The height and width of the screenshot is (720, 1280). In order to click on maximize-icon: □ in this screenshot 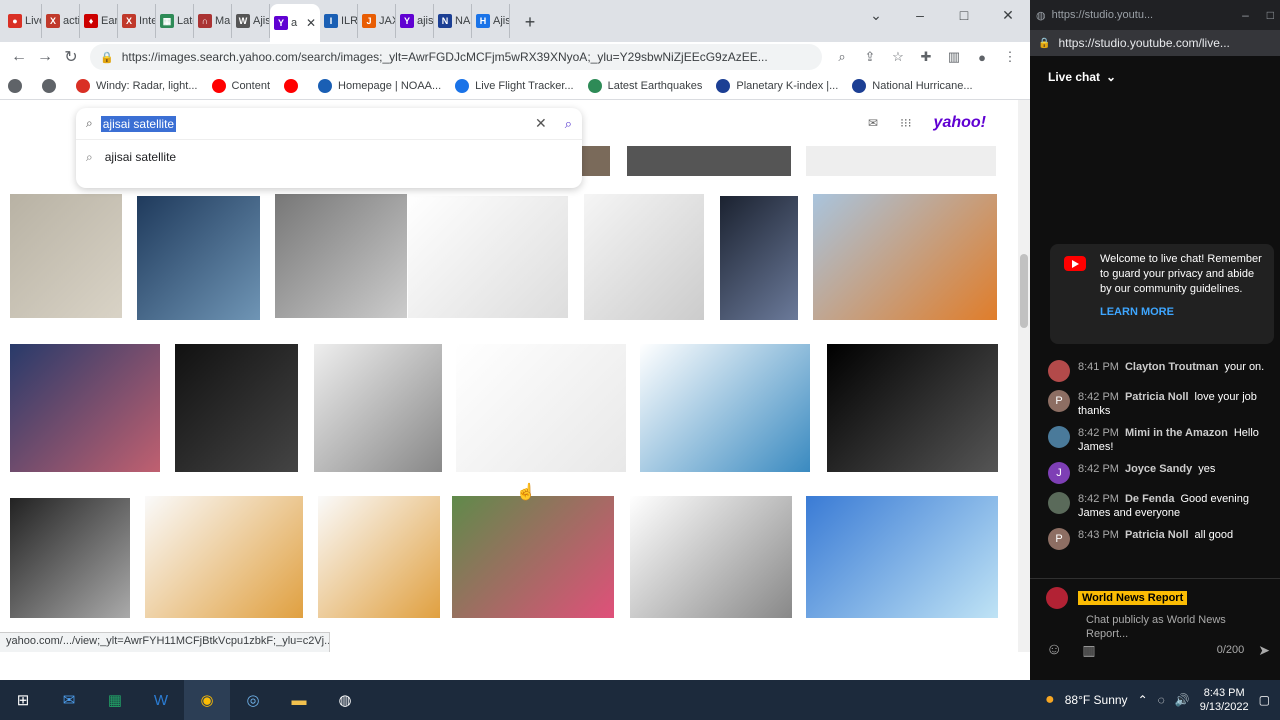, I will do `click(964, 15)`.